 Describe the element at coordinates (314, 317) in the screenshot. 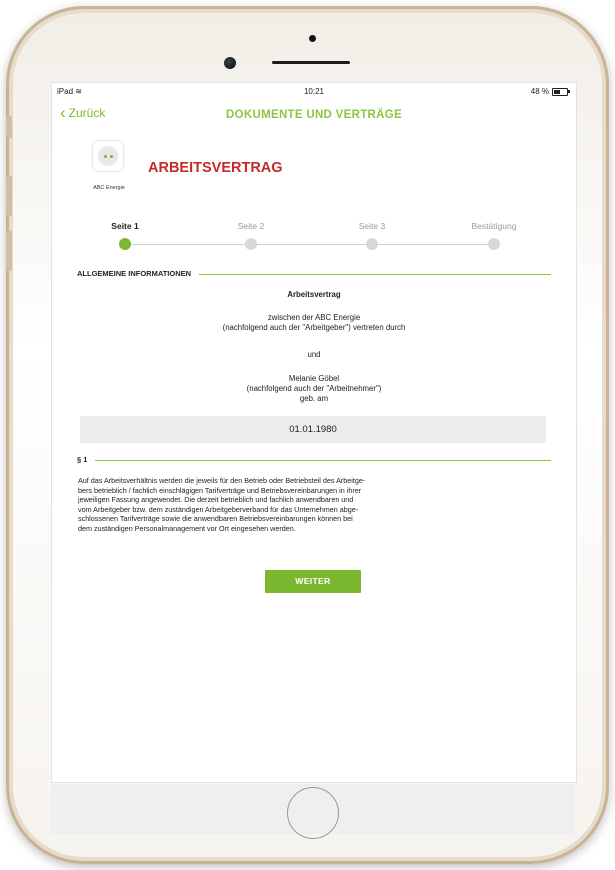

I see `employer-line: zwischen der ABC Energie` at that location.